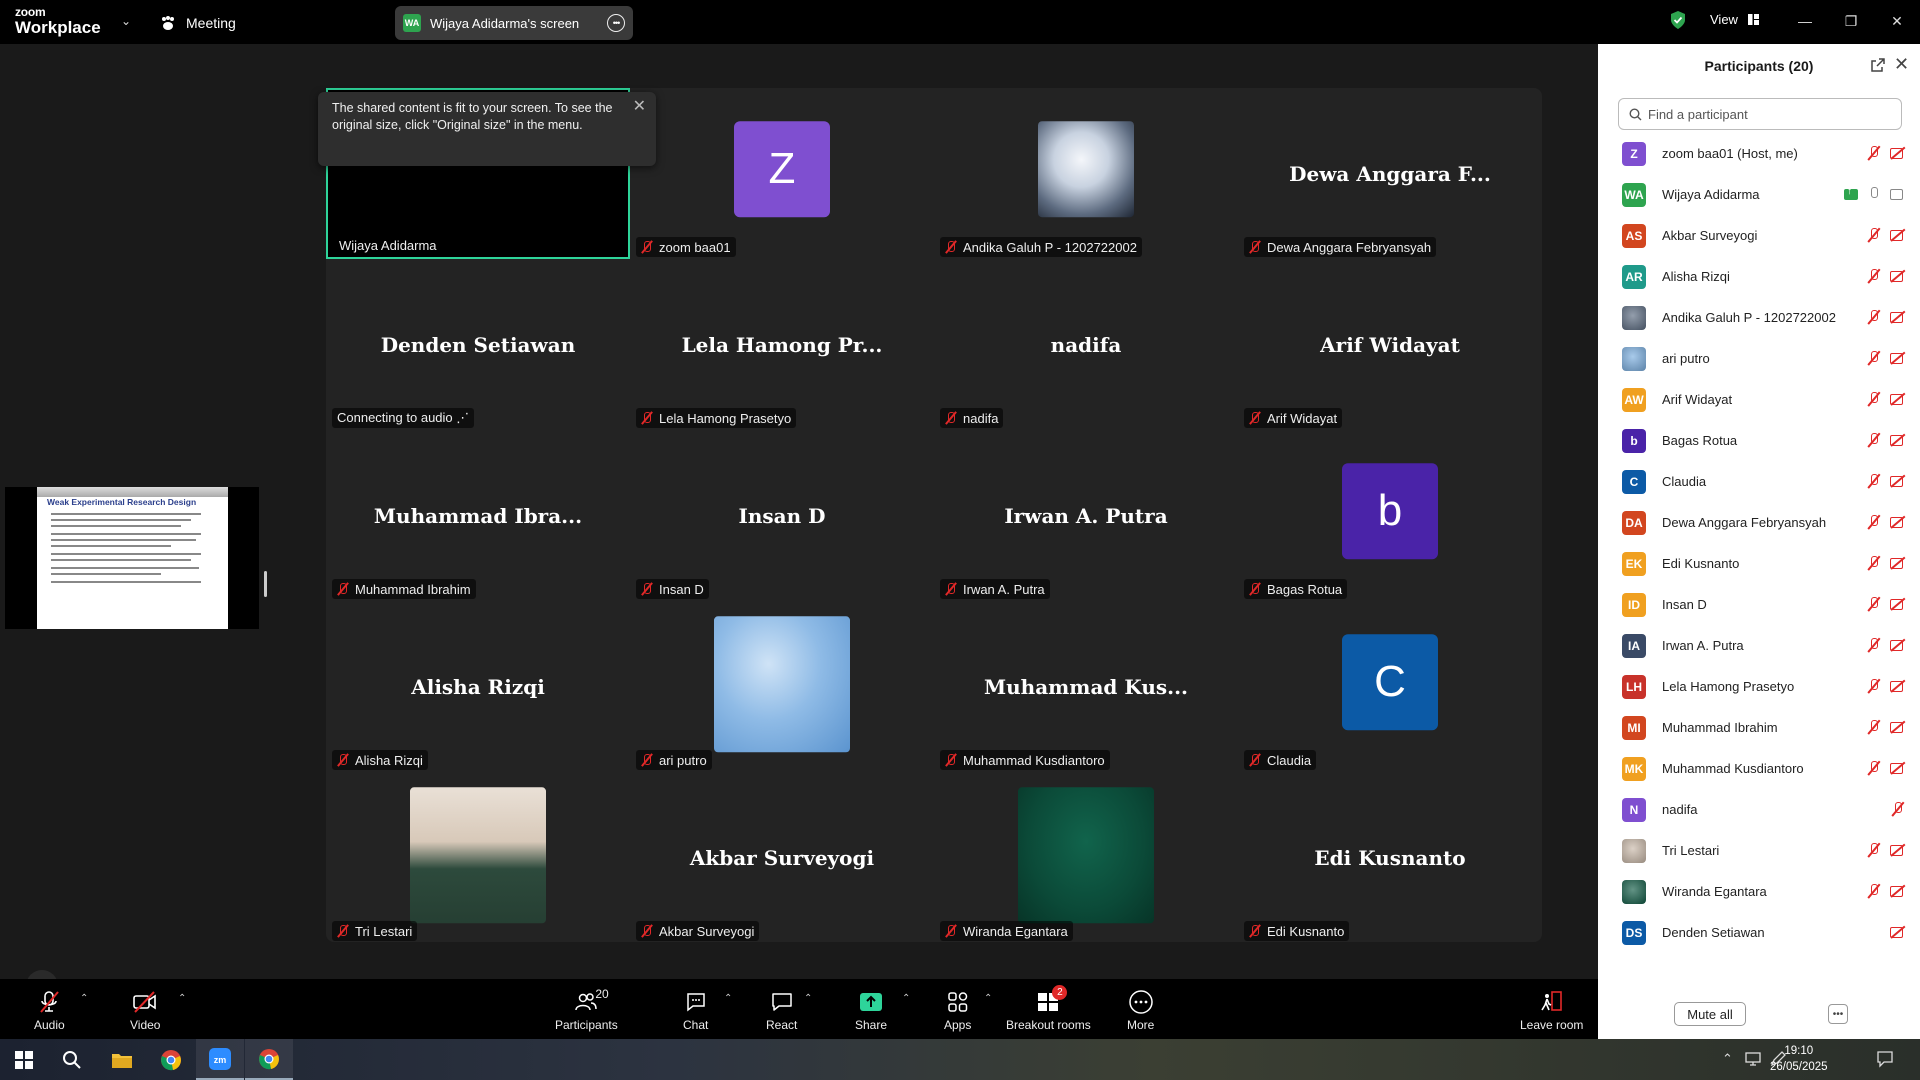 Image resolution: width=1920 pixels, height=1080 pixels. I want to click on participant-tile: Muhammad Ibra... Muhammad Ibrahim, so click(478, 515).